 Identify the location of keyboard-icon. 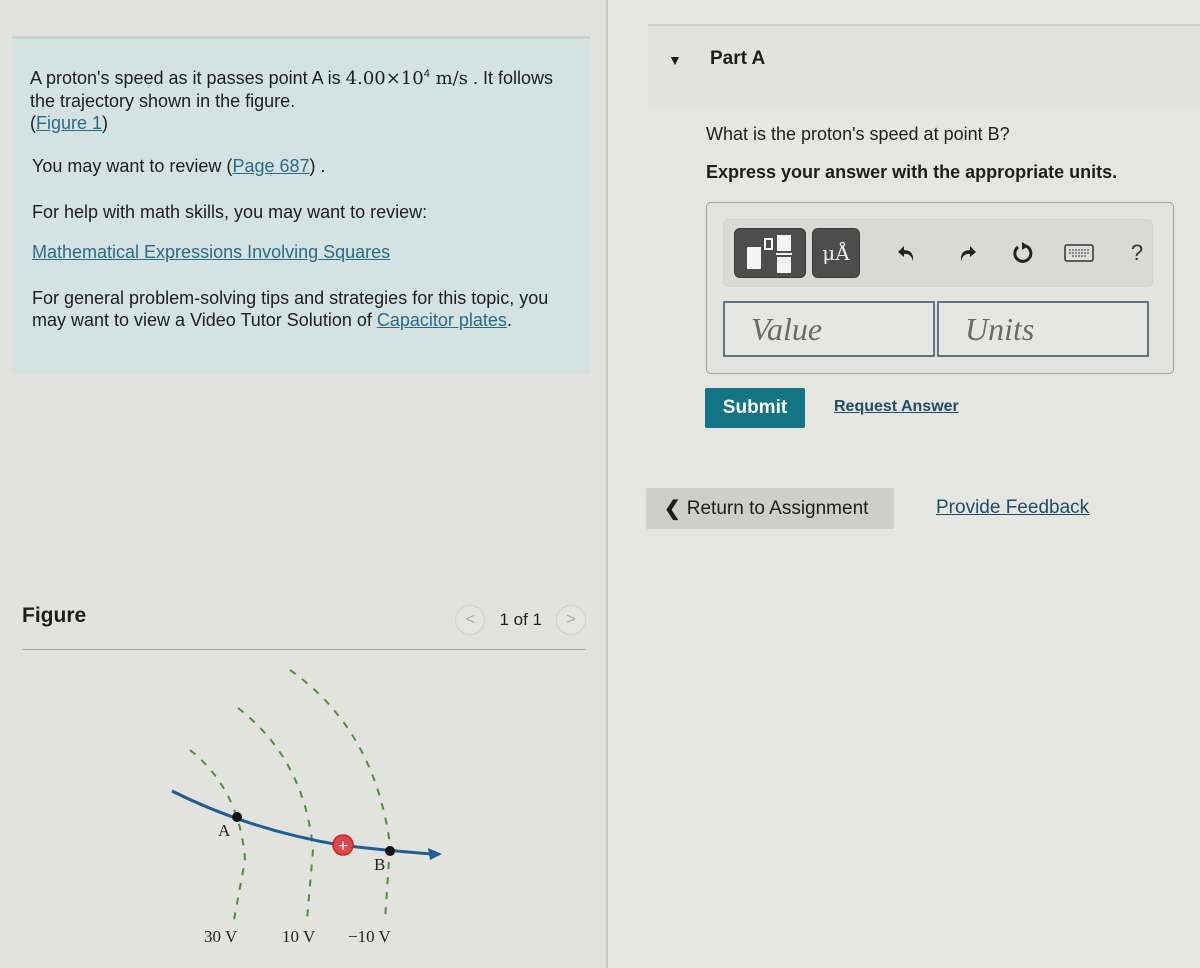
(1079, 253).